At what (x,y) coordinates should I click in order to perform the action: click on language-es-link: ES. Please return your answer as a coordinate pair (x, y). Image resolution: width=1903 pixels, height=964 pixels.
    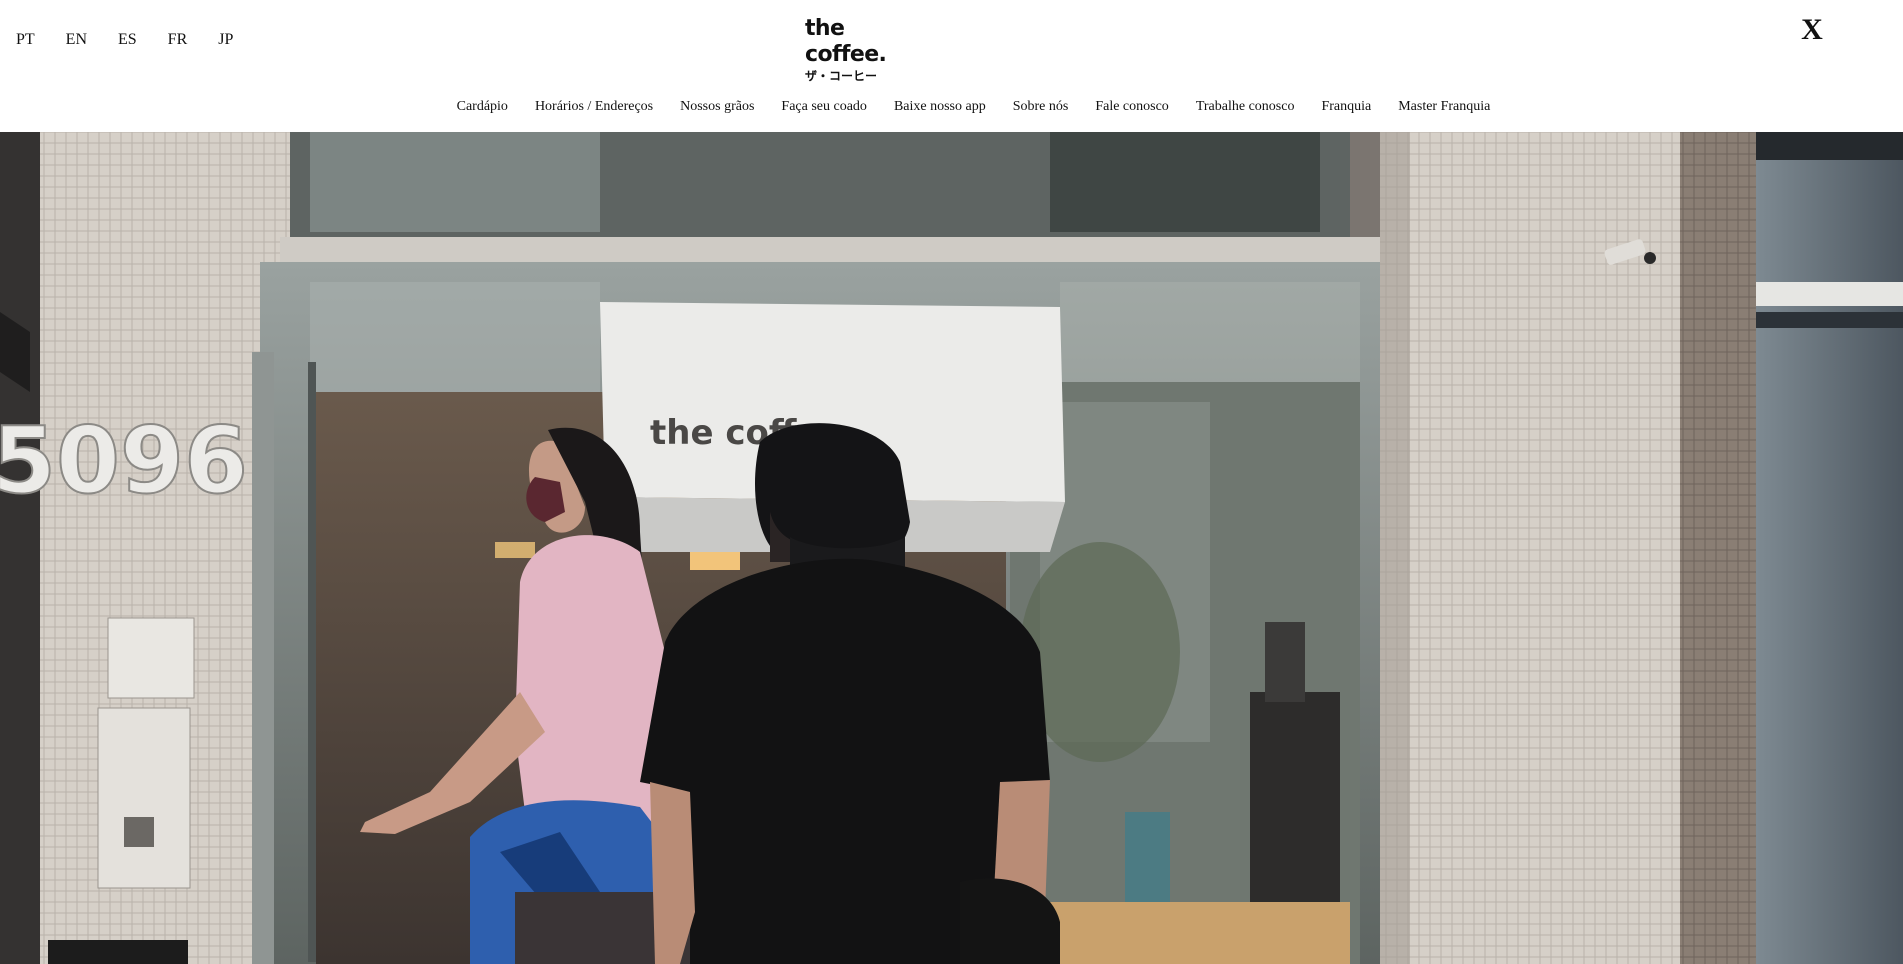
    Looking at the image, I should click on (127, 40).